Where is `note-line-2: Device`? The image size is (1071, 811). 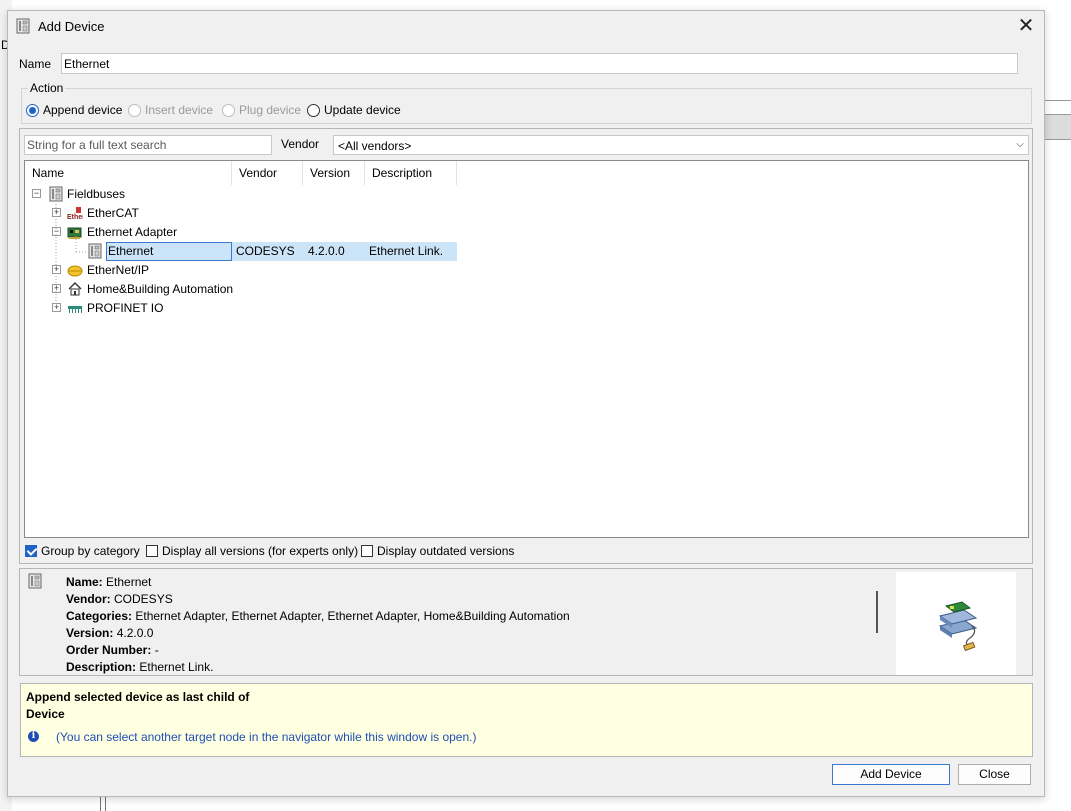 note-line-2: Device is located at coordinates (45, 714).